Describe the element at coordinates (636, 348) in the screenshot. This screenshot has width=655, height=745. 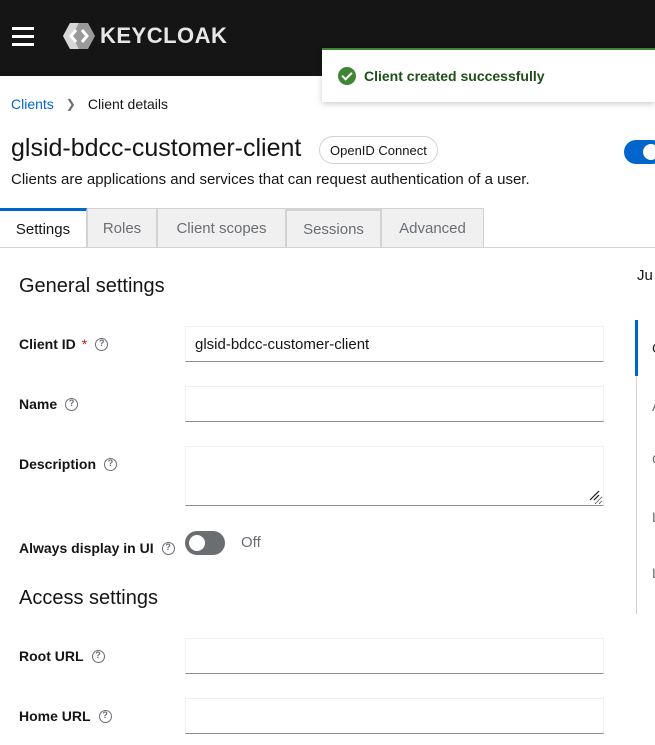
I see `jump-links-active-indicator` at that location.